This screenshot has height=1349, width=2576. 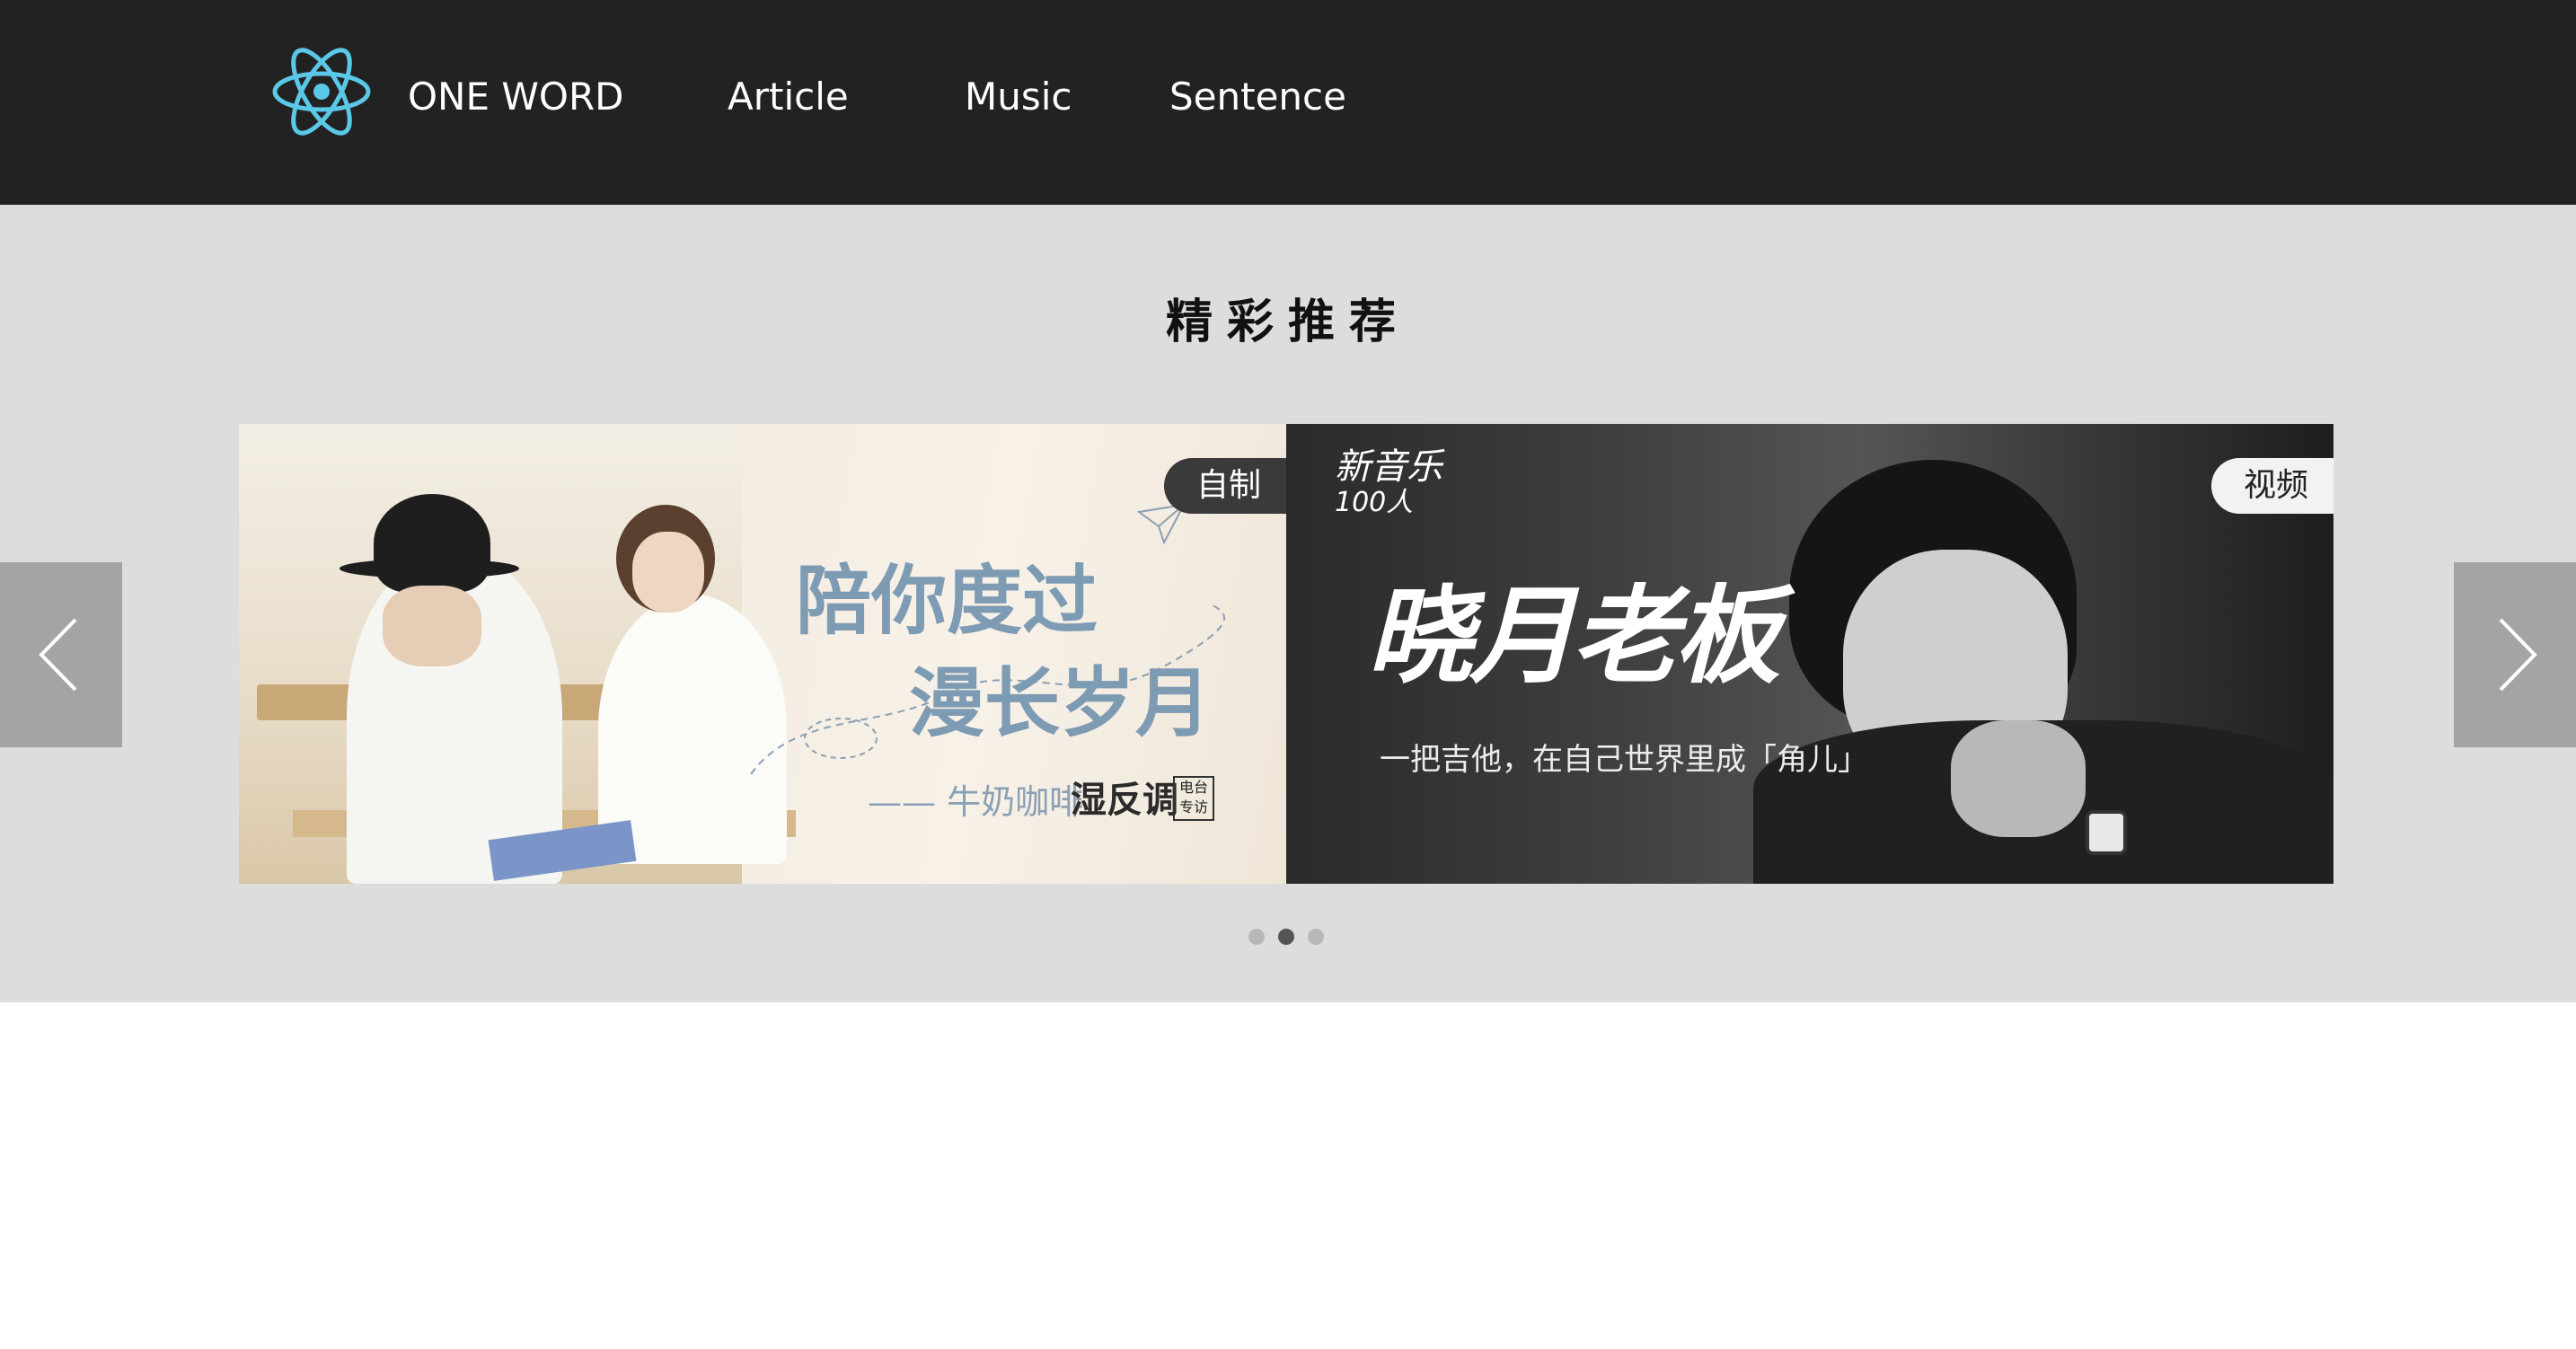 What do you see at coordinates (1573, 636) in the screenshot?
I see `slide-title: 晓月老板` at bounding box center [1573, 636].